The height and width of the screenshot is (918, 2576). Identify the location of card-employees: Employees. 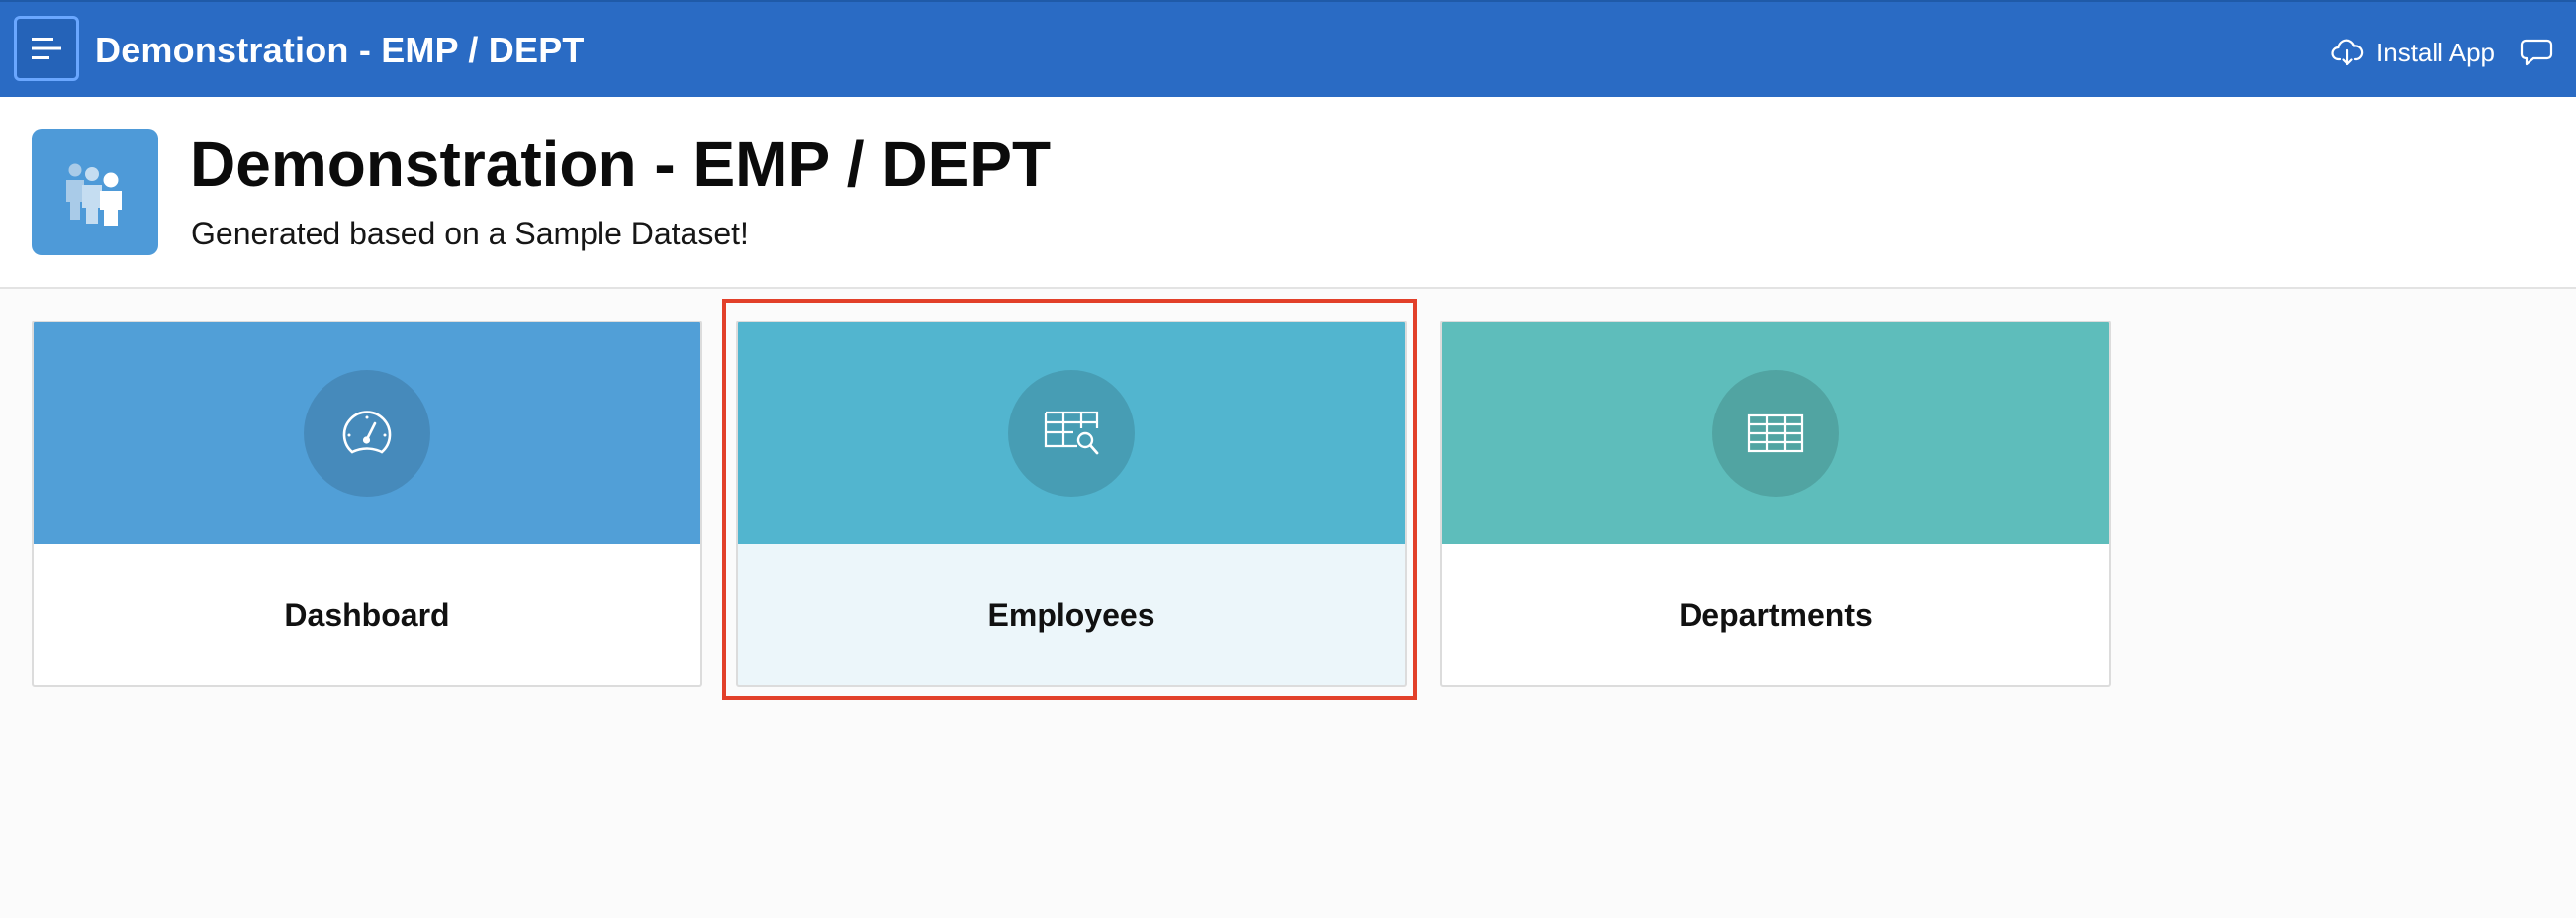
(1071, 504).